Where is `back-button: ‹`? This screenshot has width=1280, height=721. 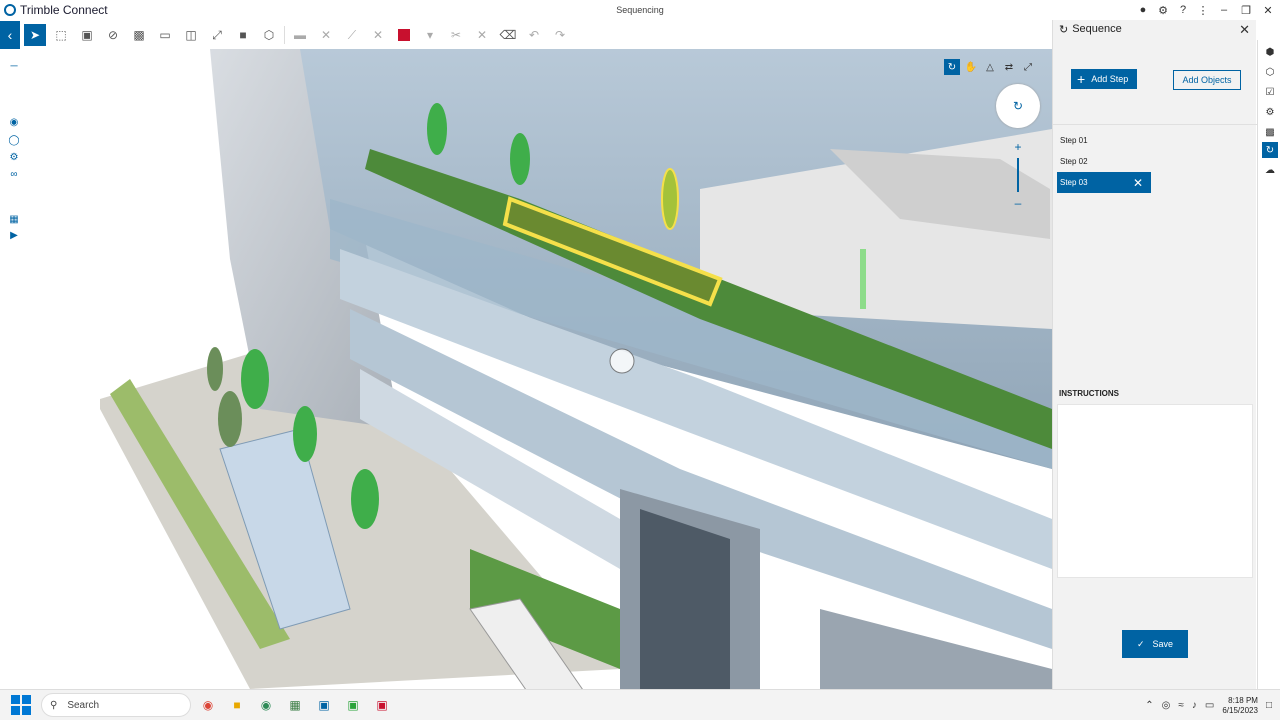 back-button: ‹ is located at coordinates (10, 35).